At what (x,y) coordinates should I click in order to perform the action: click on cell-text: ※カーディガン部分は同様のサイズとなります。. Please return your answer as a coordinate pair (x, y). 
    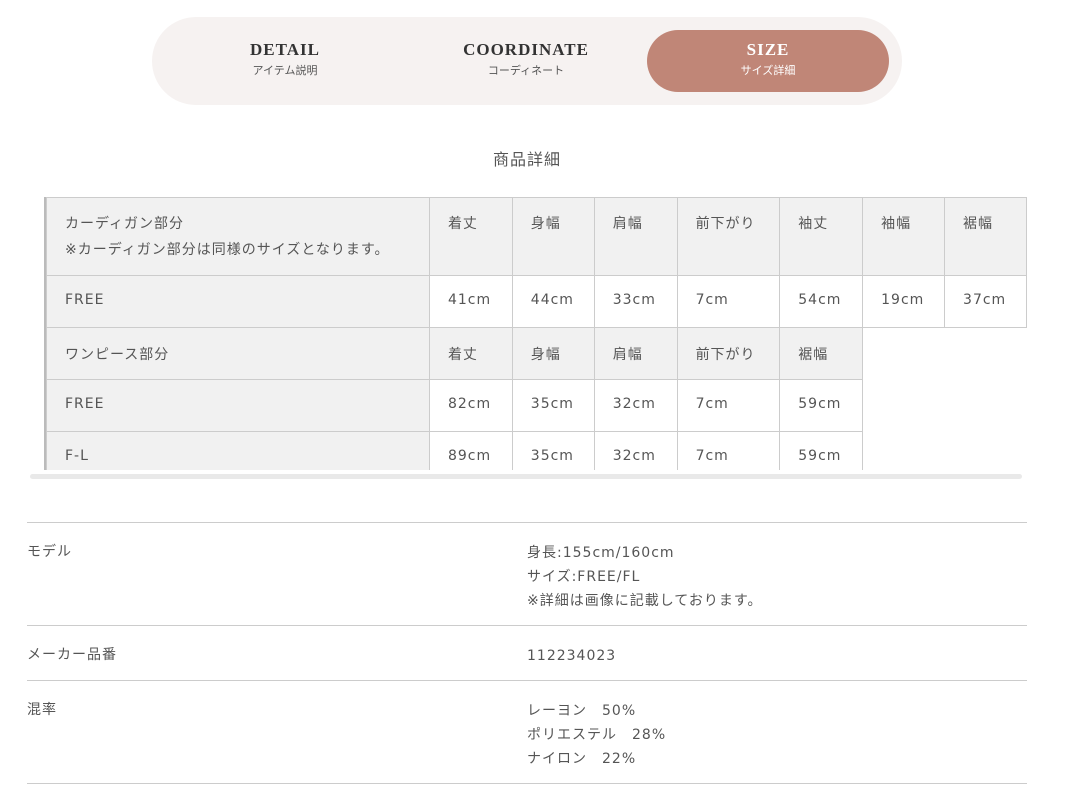
    Looking at the image, I should click on (227, 250).